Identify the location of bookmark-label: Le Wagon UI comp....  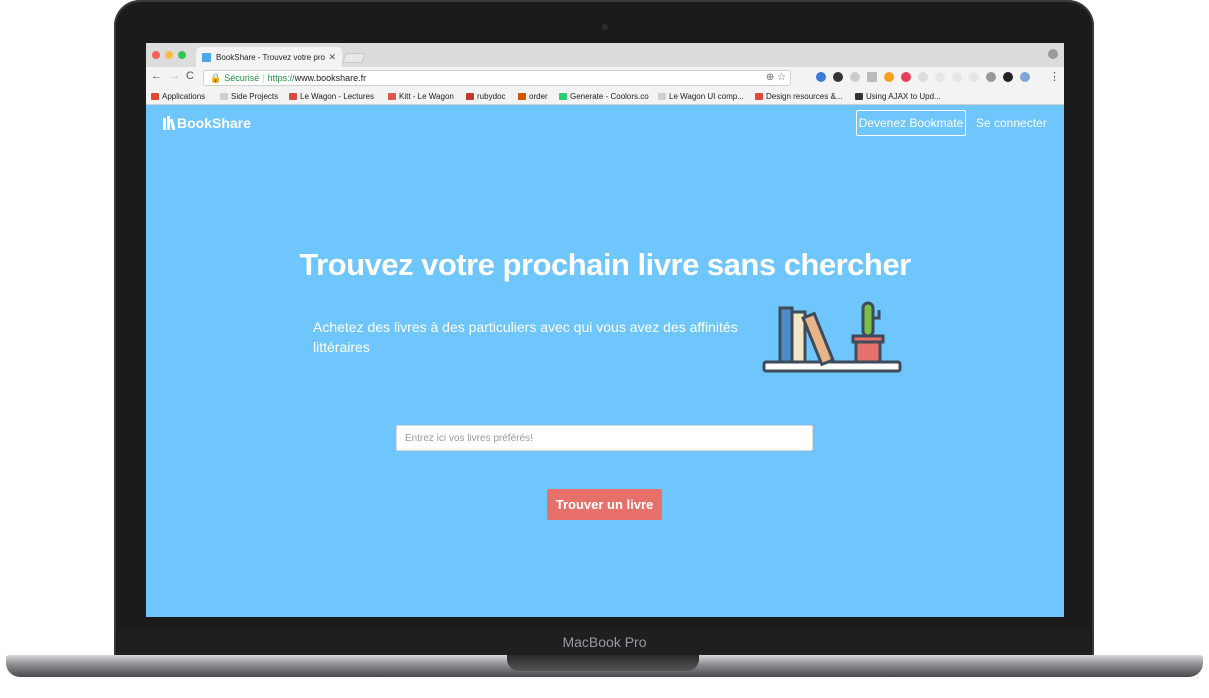
(706, 96).